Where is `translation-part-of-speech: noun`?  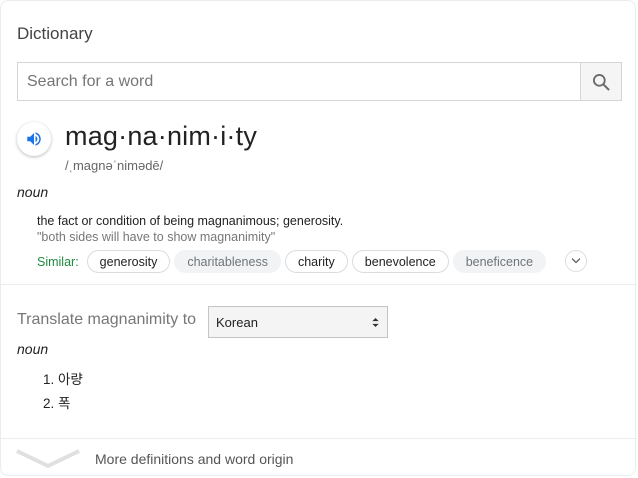 translation-part-of-speech: noun is located at coordinates (33, 349).